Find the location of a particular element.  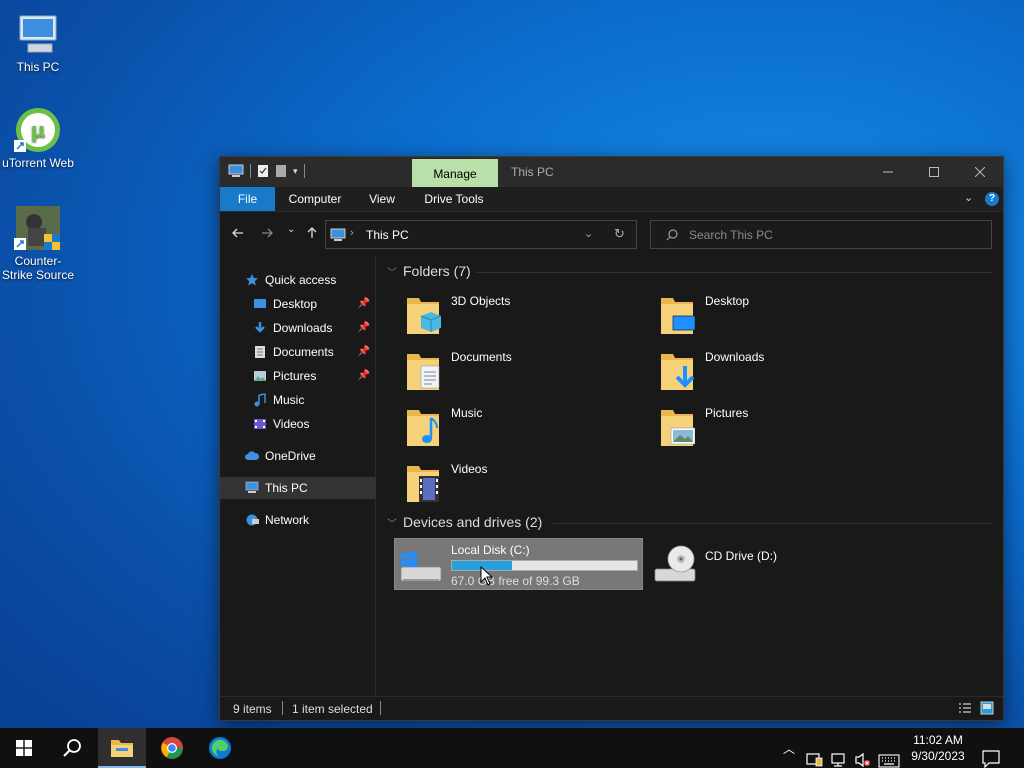

address-text: This PC is located at coordinates (387, 235).